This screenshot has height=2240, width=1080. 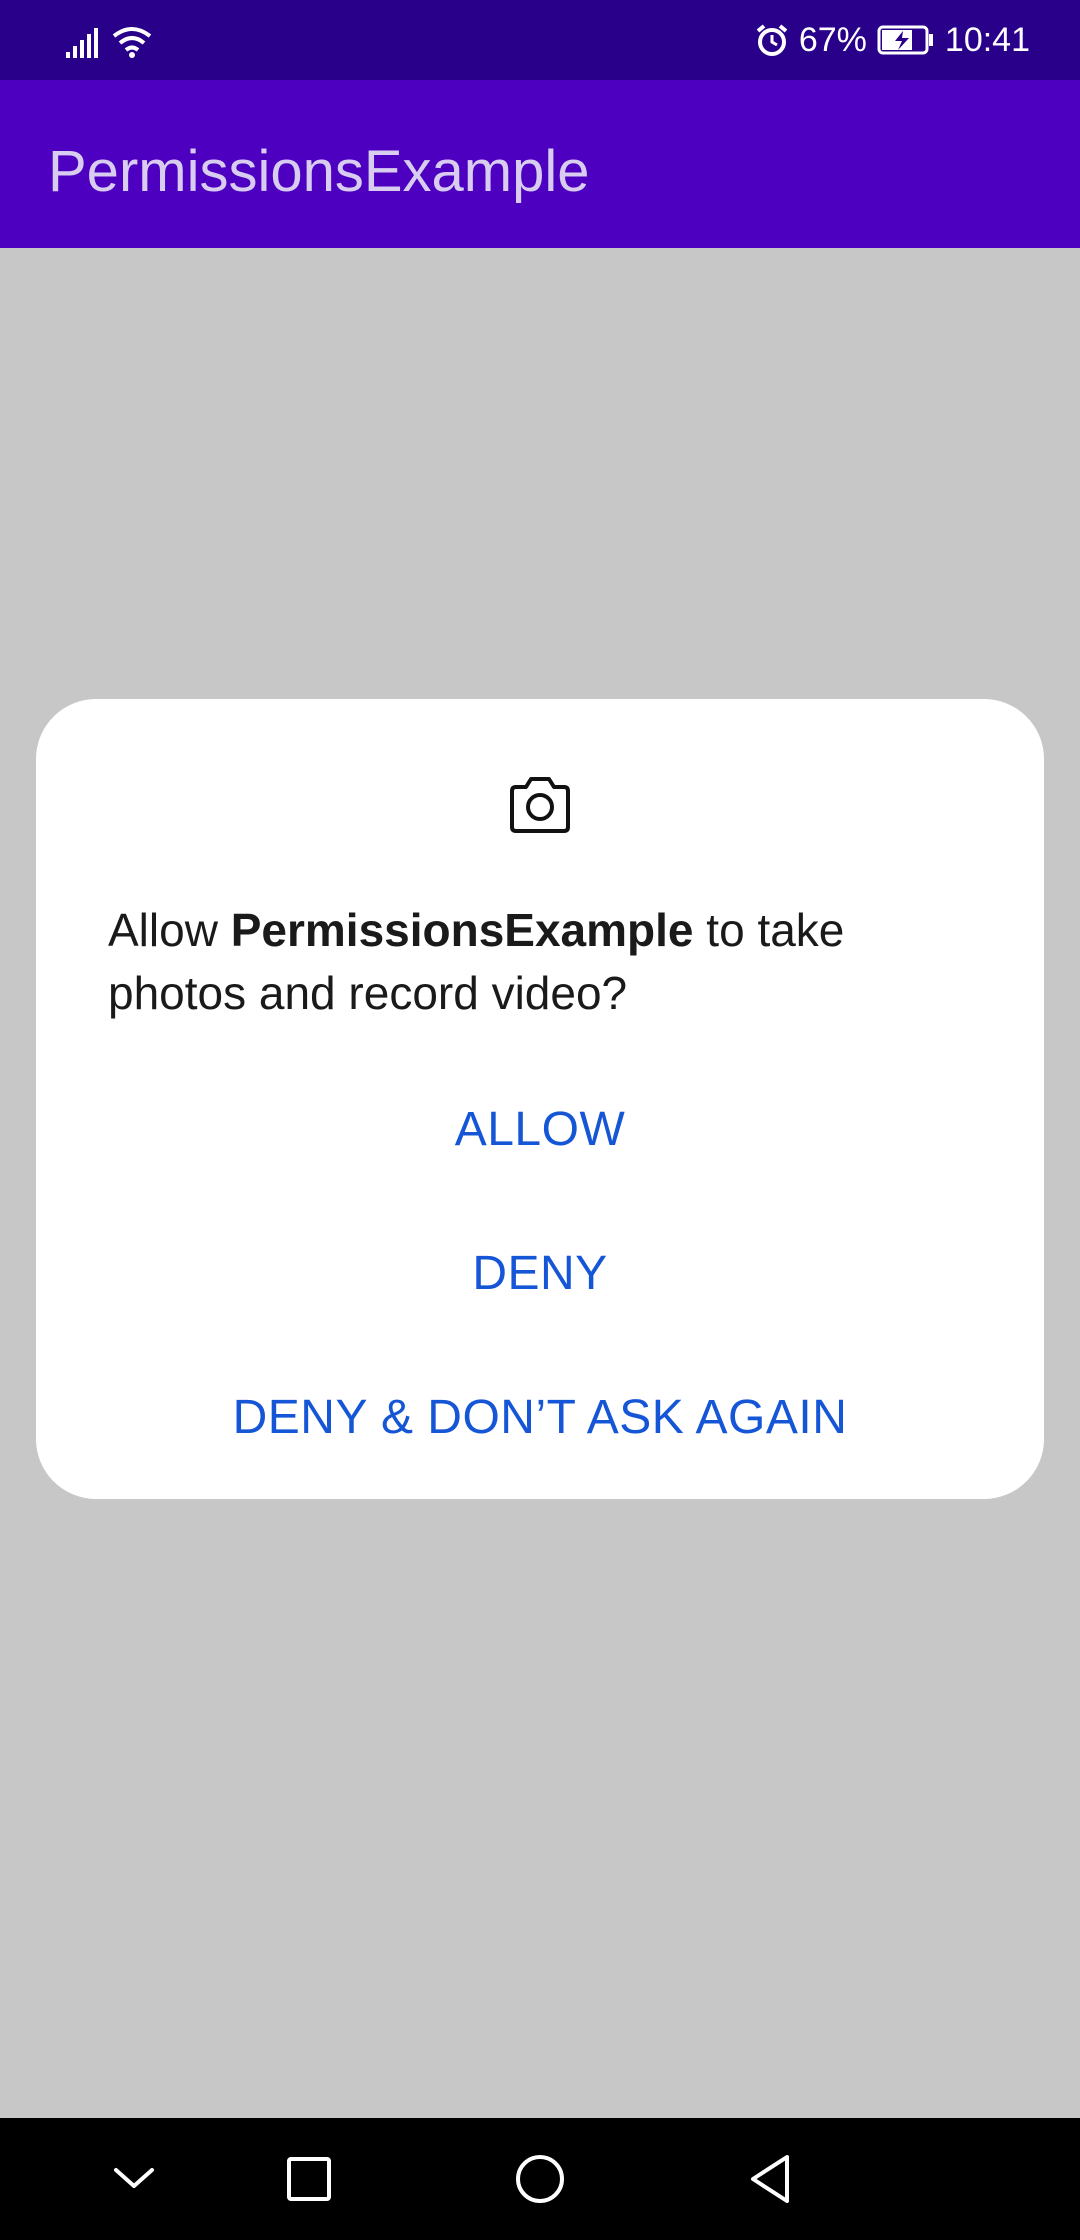 What do you see at coordinates (540, 1129) in the screenshot?
I see `allow-button: ALLOW` at bounding box center [540, 1129].